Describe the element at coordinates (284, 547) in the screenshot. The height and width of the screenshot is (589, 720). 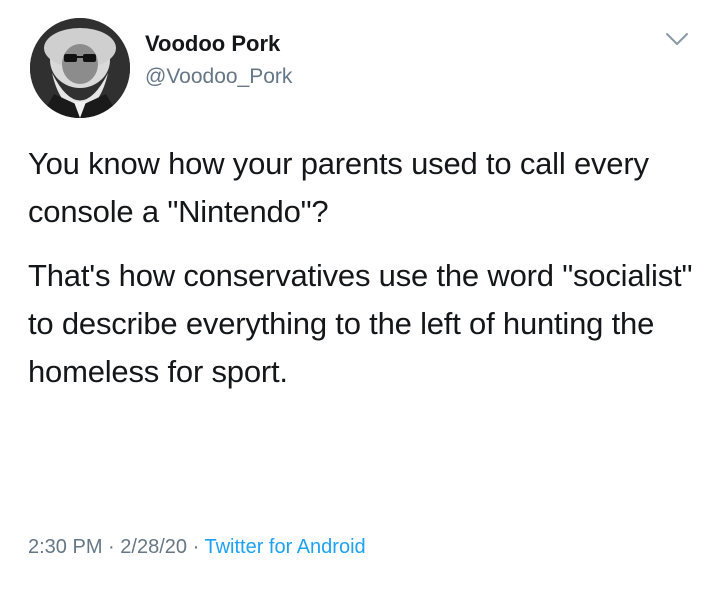
I see `tweet-source-link: Twitter for Android` at that location.